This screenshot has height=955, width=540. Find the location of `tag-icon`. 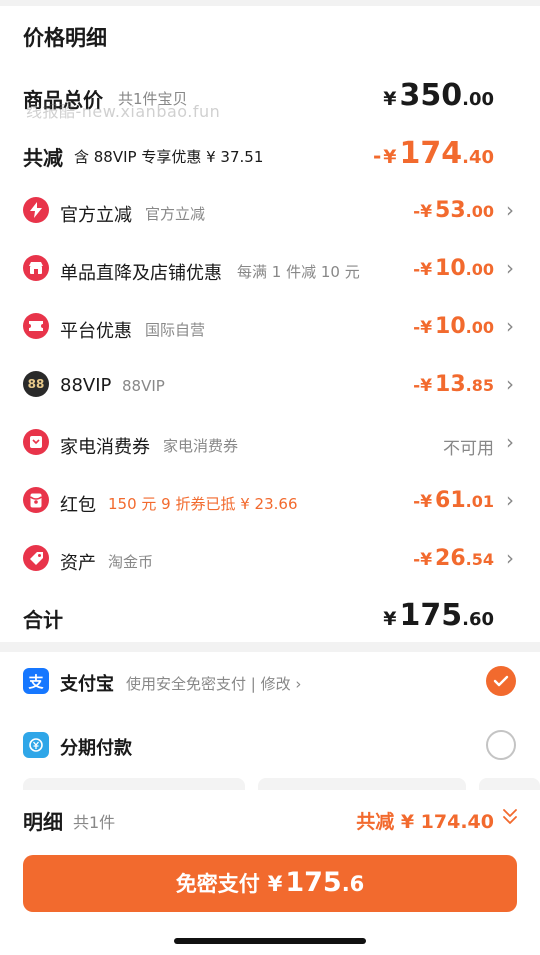

tag-icon is located at coordinates (36, 558).